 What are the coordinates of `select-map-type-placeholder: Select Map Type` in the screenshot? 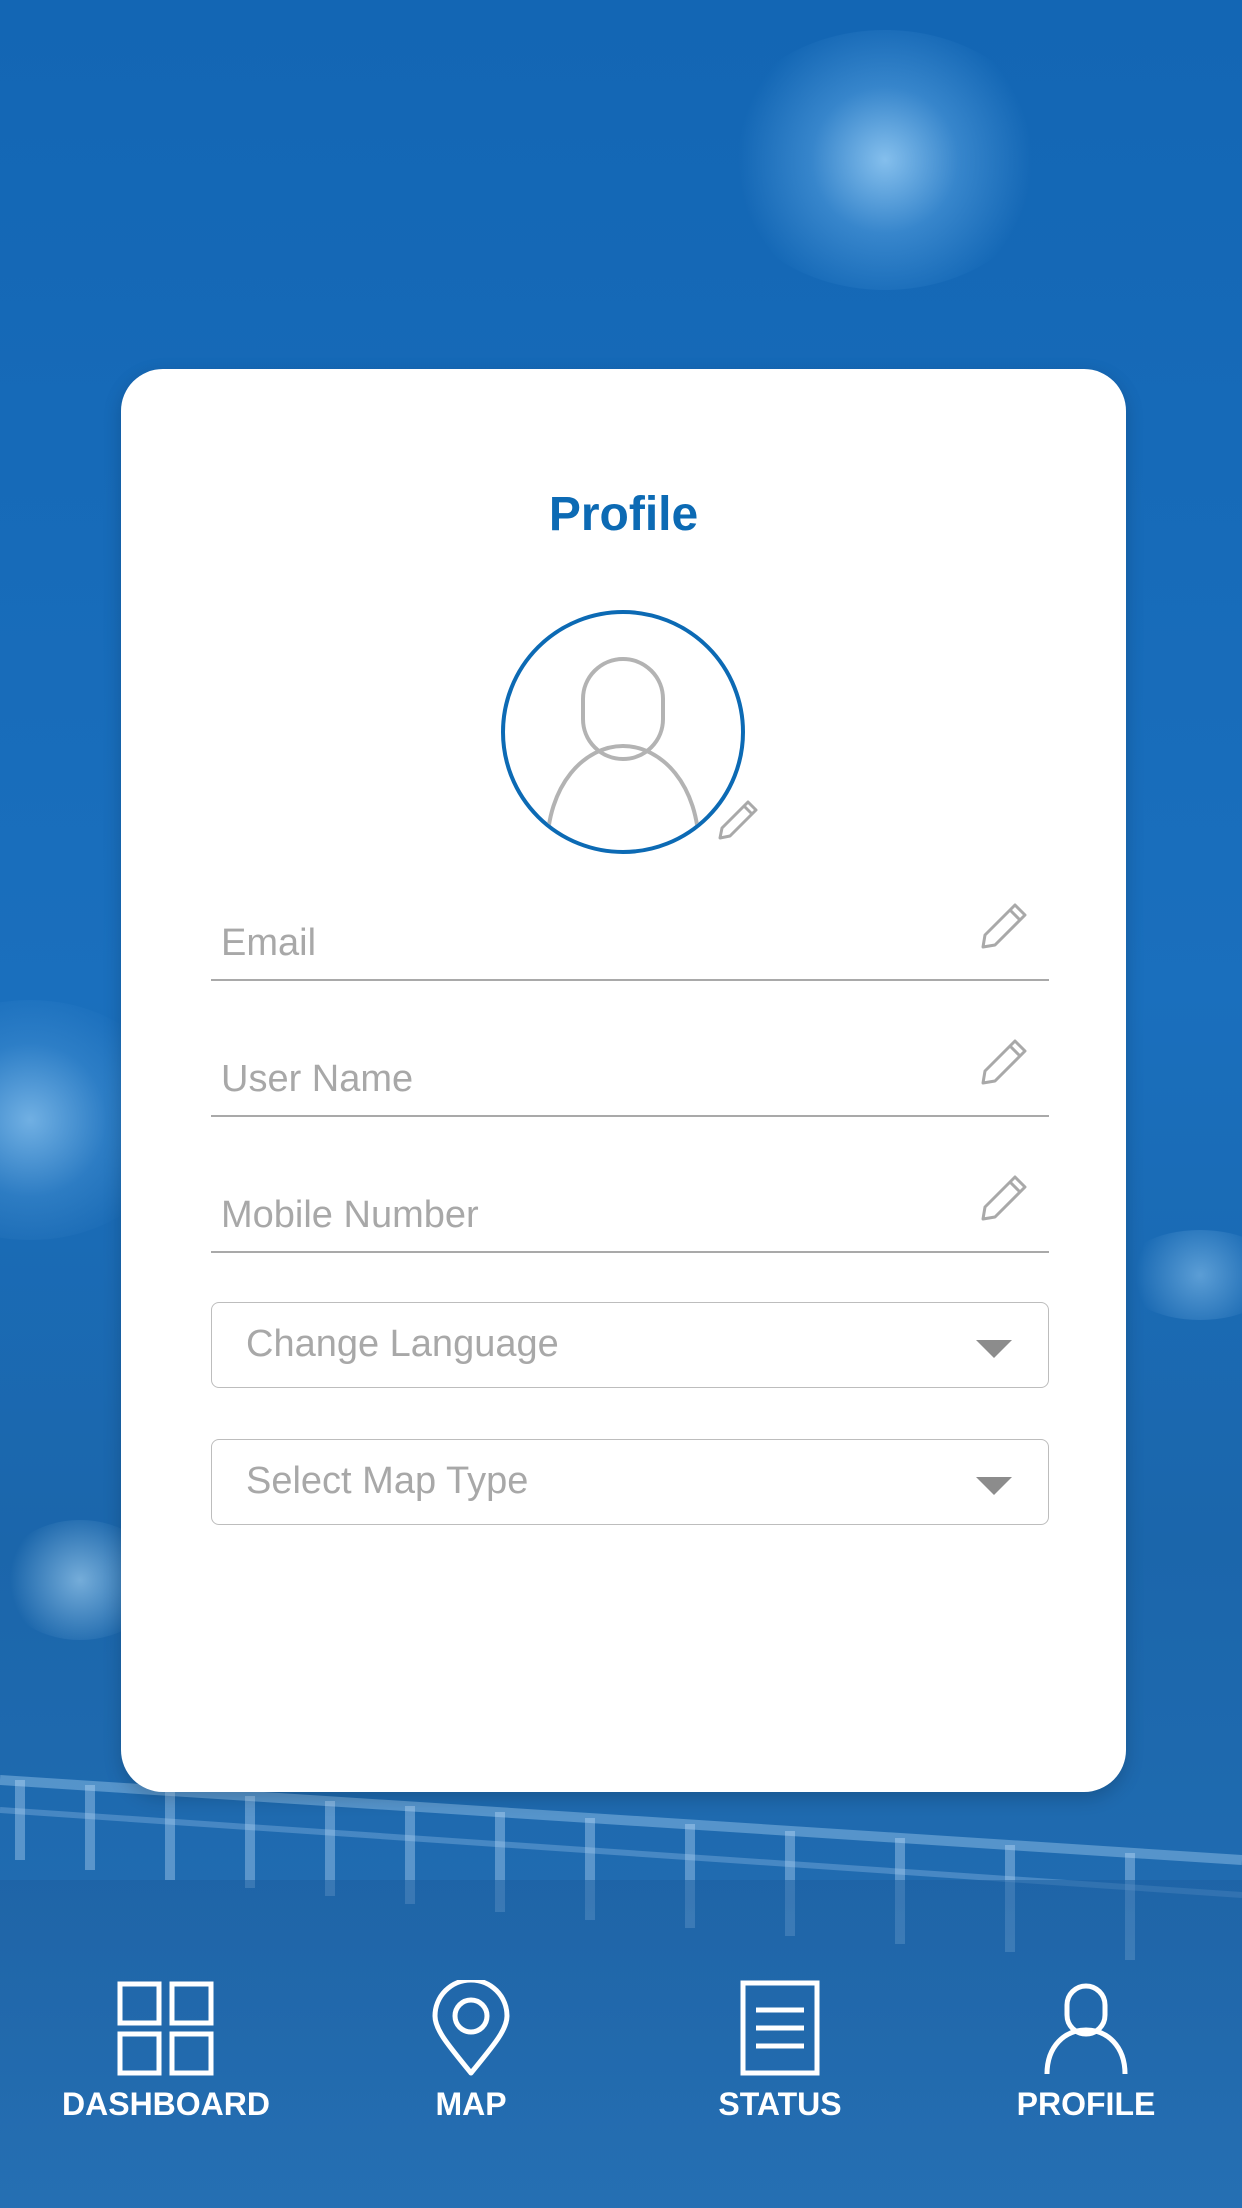 It's located at (387, 1481).